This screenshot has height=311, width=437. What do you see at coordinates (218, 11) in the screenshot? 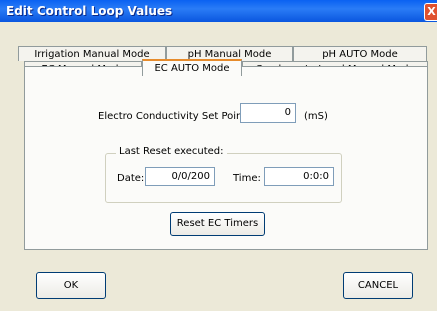
I see `title-bar: Edit Control Loop Values X` at bounding box center [218, 11].